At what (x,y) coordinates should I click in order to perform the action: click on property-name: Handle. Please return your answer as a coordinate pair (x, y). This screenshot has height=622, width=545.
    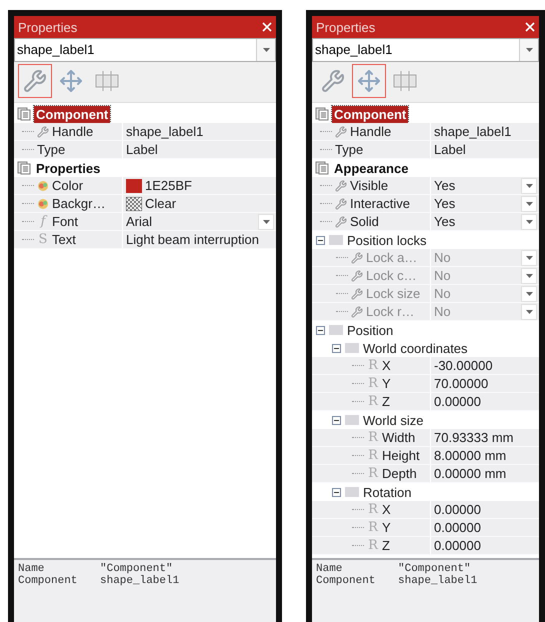
    Looking at the image, I should click on (73, 131).